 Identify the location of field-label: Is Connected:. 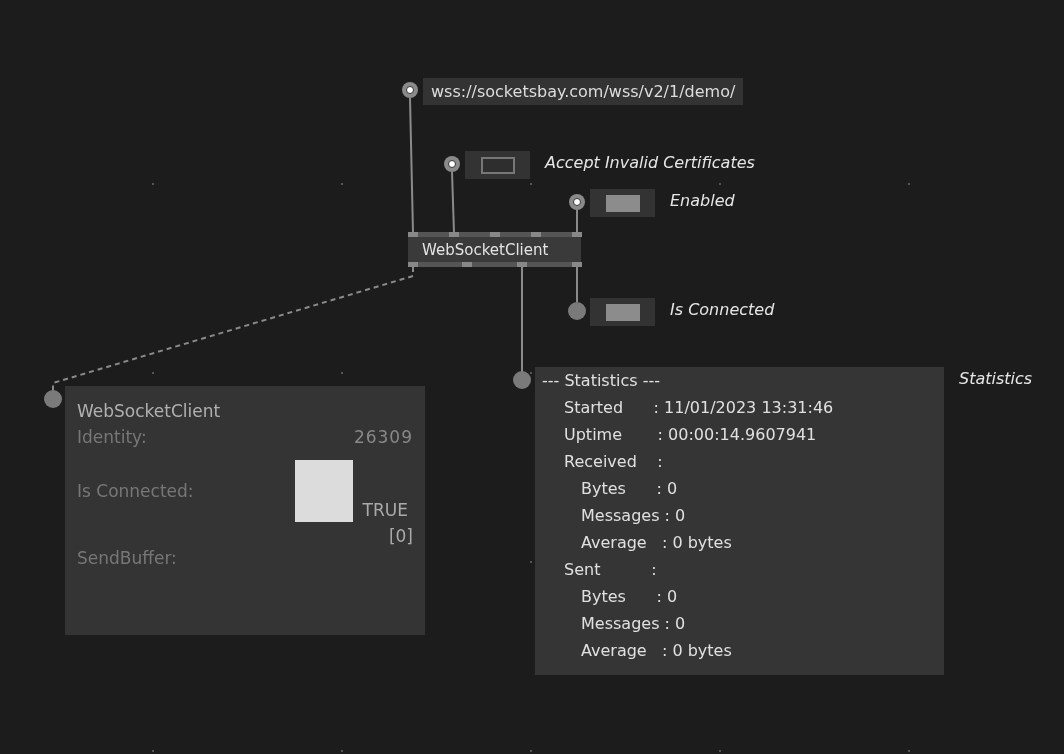
(135, 491).